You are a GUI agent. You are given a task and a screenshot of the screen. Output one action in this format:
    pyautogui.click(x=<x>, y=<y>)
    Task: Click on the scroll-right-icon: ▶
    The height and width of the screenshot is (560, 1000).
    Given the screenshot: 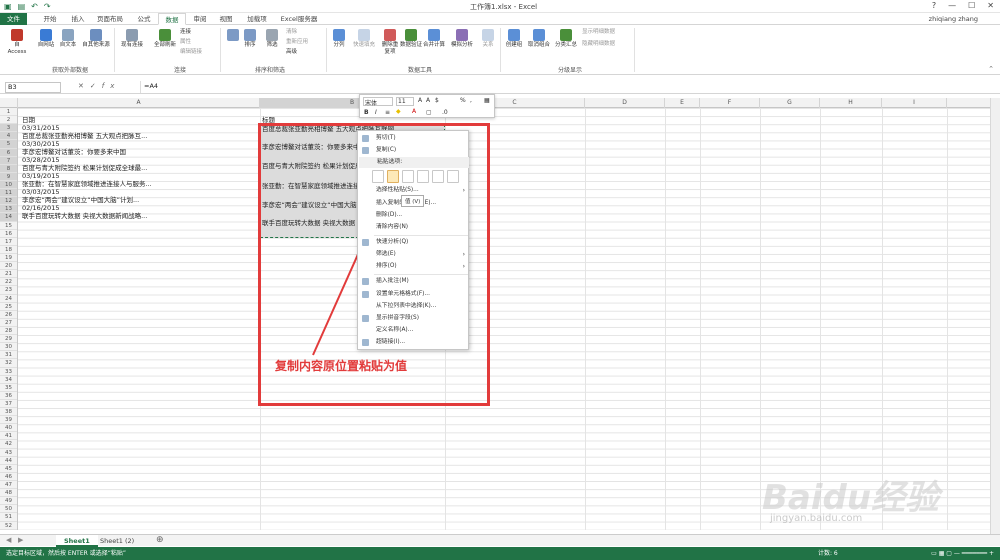 What is the action you would take?
    pyautogui.click(x=20, y=540)
    